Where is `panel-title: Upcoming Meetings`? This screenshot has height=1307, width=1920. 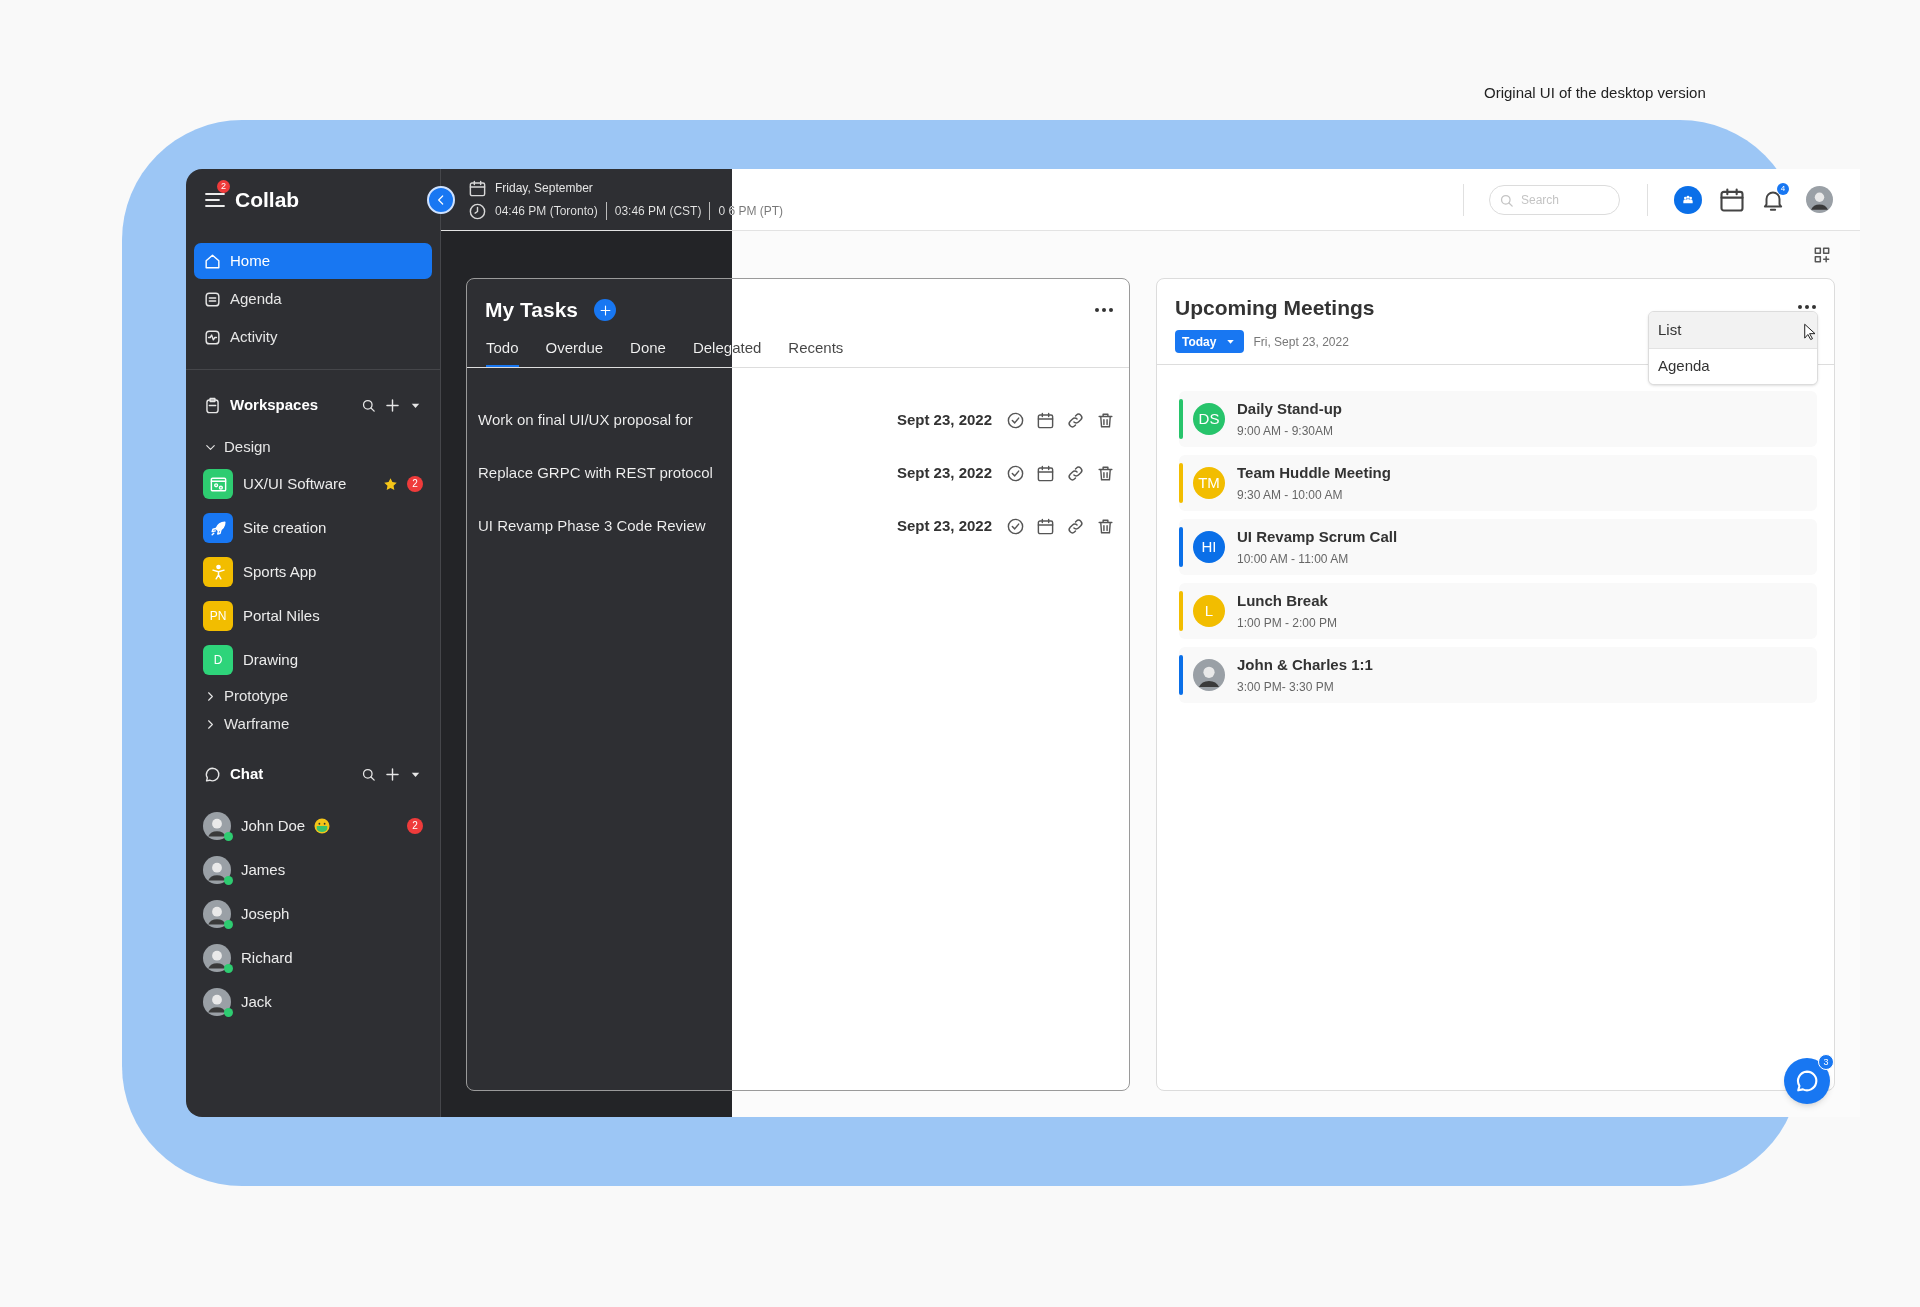 panel-title: Upcoming Meetings is located at coordinates (1275, 308).